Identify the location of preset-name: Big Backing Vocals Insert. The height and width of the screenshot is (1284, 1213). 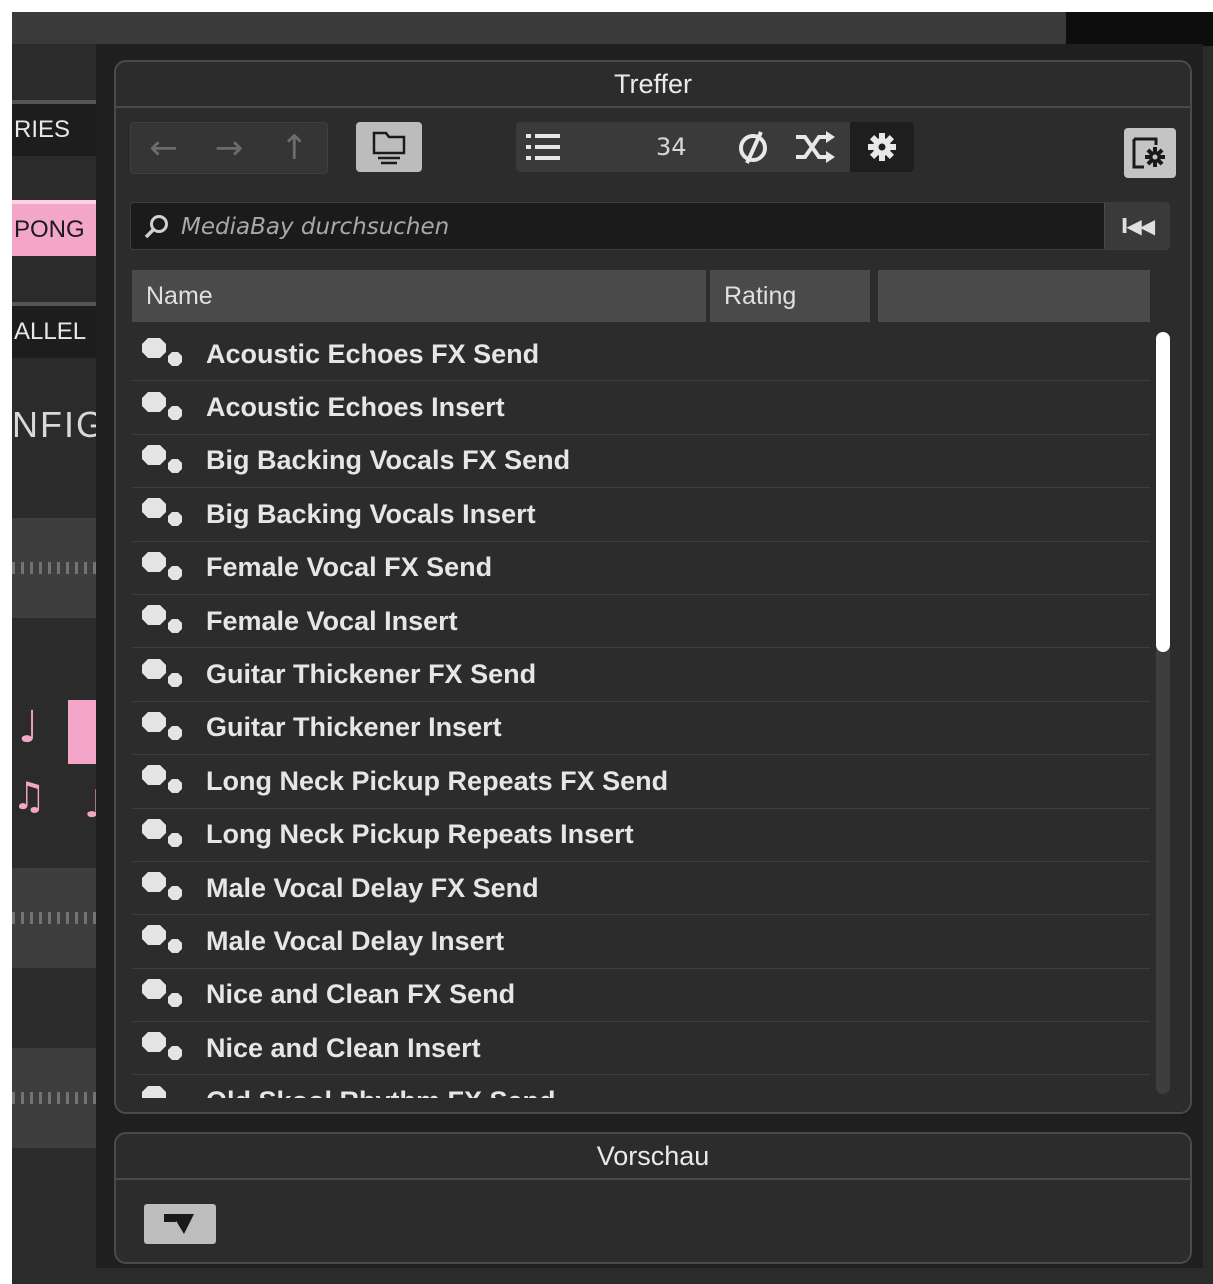
(371, 513).